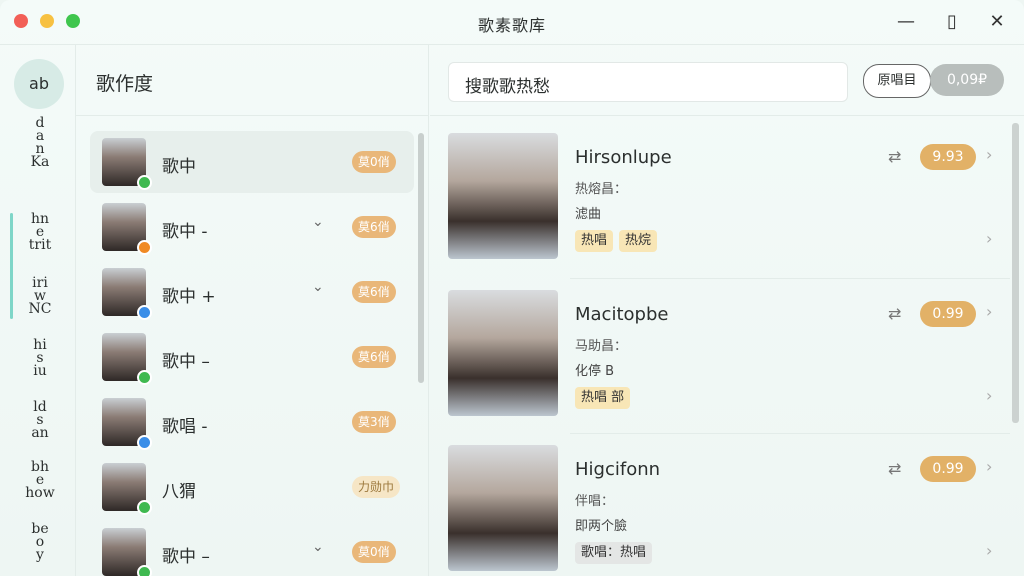 Image resolution: width=1024 pixels, height=576 pixels. Describe the element at coordinates (601, 526) in the screenshot. I see `card-meta: 即两个臉` at that location.